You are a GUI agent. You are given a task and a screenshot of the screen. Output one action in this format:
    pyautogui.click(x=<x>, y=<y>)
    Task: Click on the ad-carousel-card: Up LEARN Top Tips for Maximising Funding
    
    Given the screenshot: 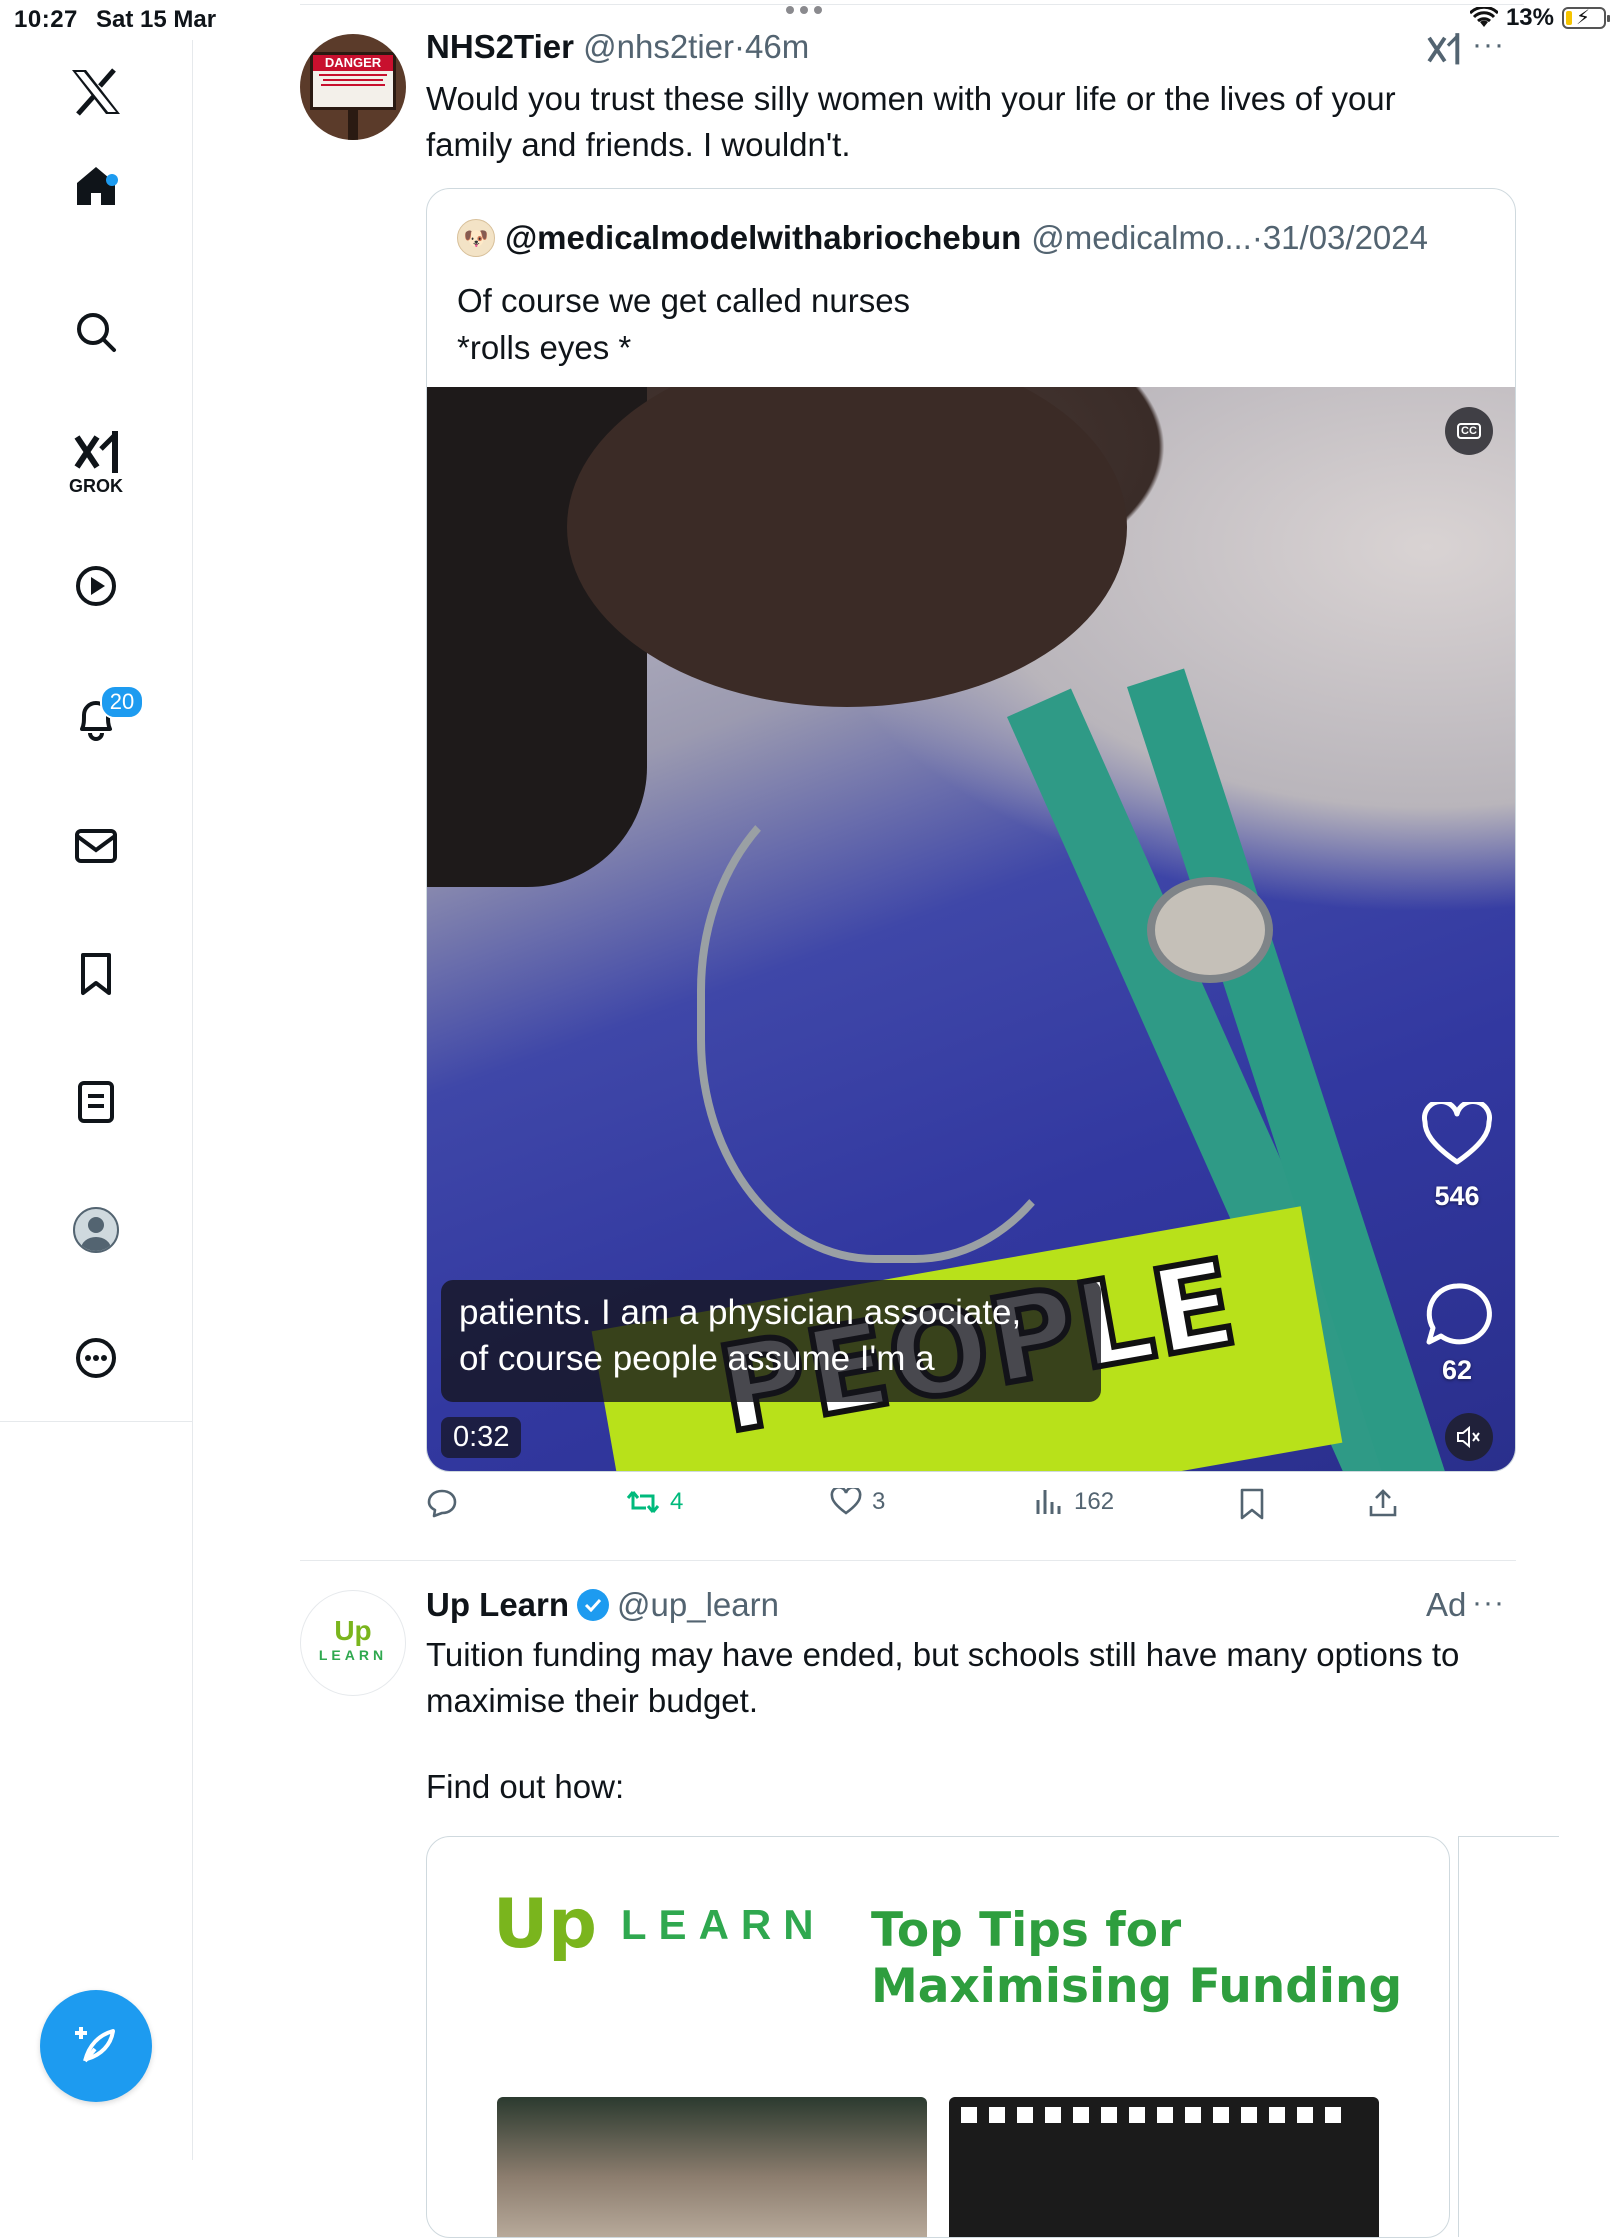 What is the action you would take?
    pyautogui.click(x=938, y=2037)
    